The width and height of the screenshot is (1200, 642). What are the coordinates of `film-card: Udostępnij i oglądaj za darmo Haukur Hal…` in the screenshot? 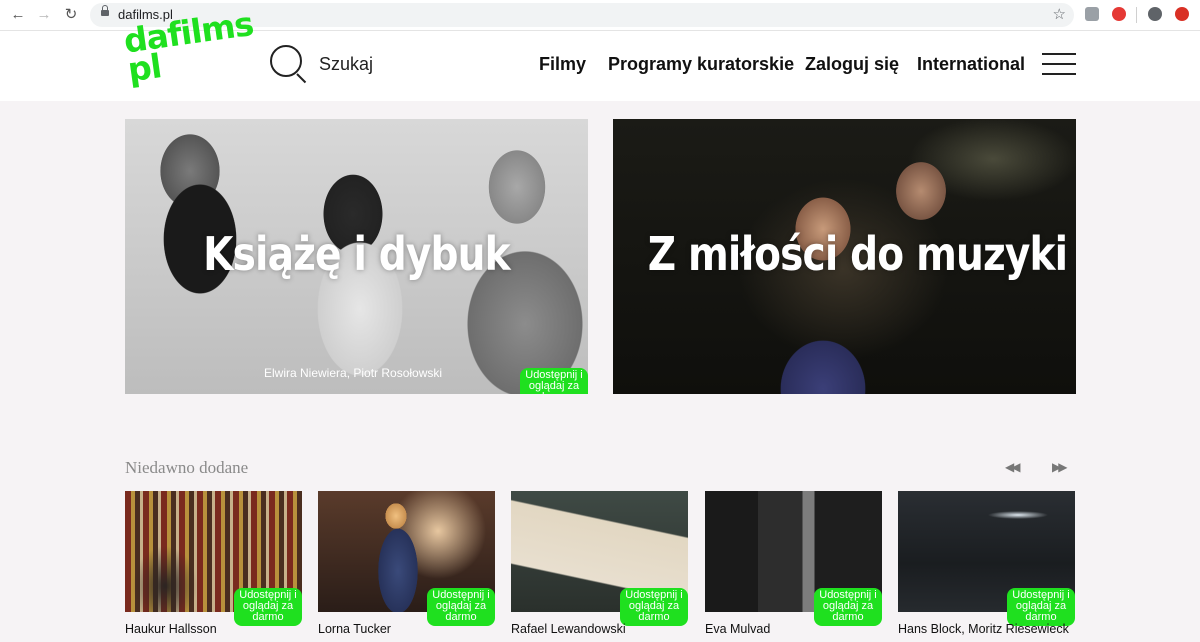 It's located at (213, 566).